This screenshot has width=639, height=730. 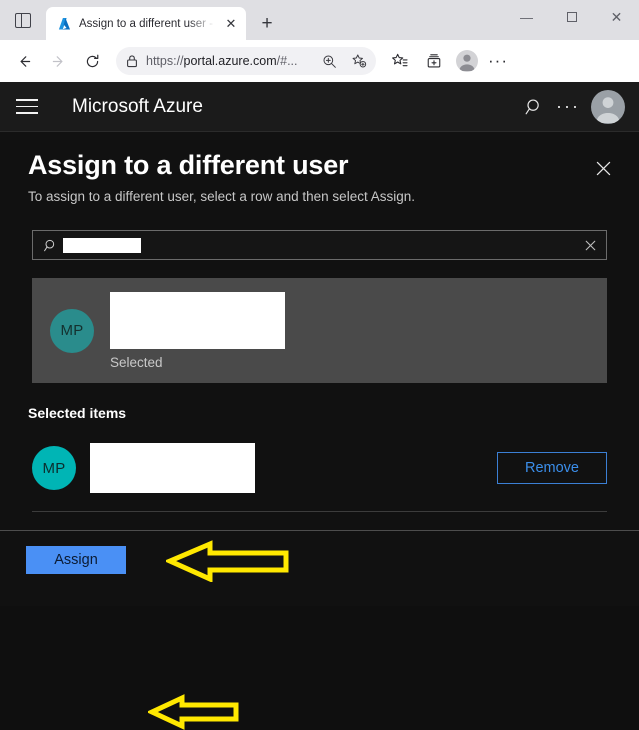 I want to click on tab-close-icon: ✕, so click(x=231, y=24).